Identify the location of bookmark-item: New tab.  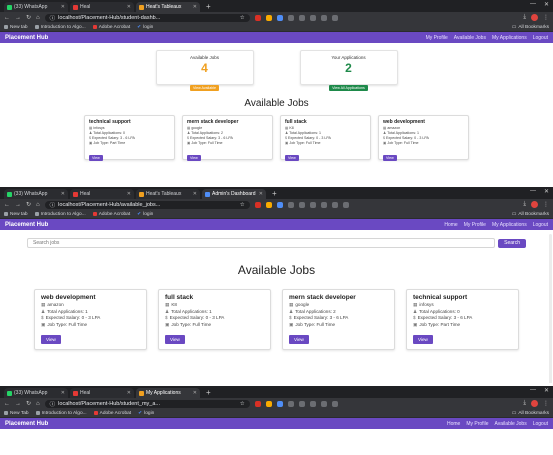
(16, 214).